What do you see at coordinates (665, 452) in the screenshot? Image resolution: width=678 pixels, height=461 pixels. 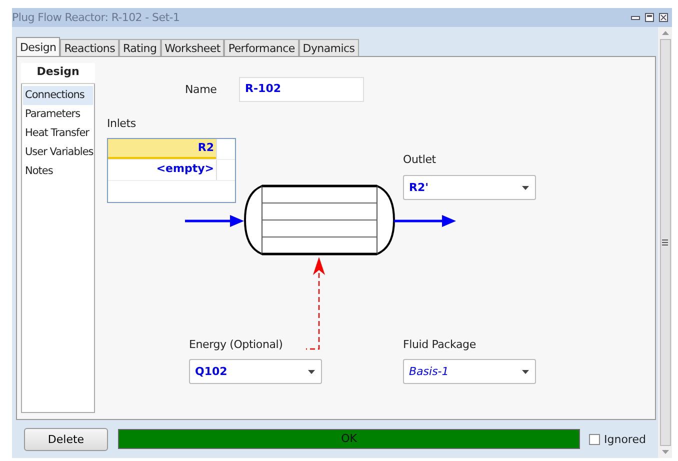 I see `scroll-down-icon` at bounding box center [665, 452].